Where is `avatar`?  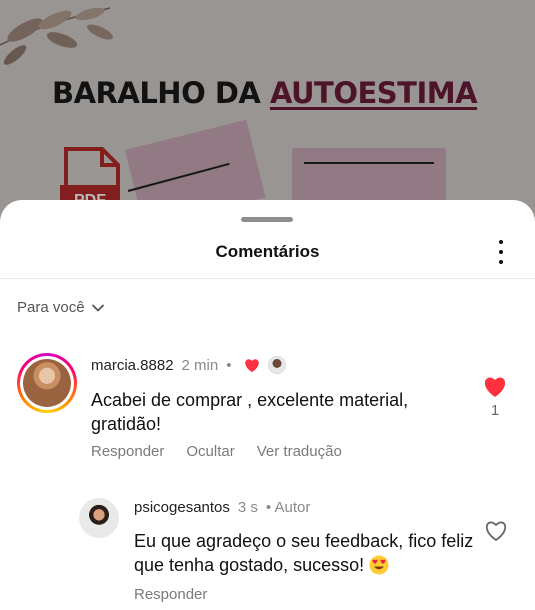
avatar is located at coordinates (47, 383).